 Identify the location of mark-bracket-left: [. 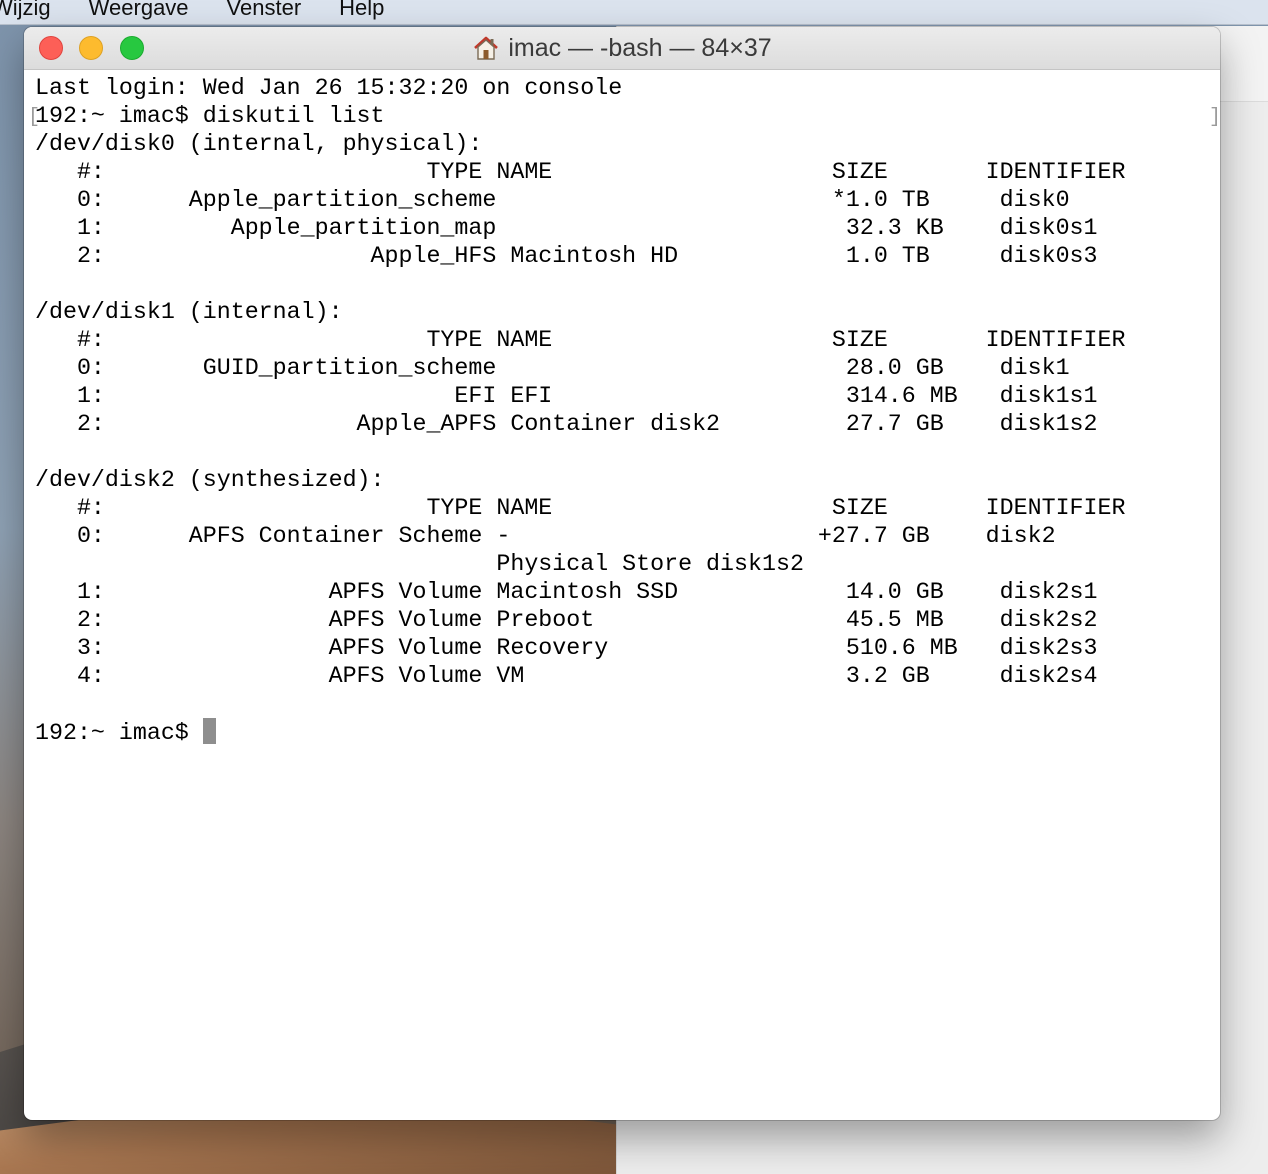
(34, 117).